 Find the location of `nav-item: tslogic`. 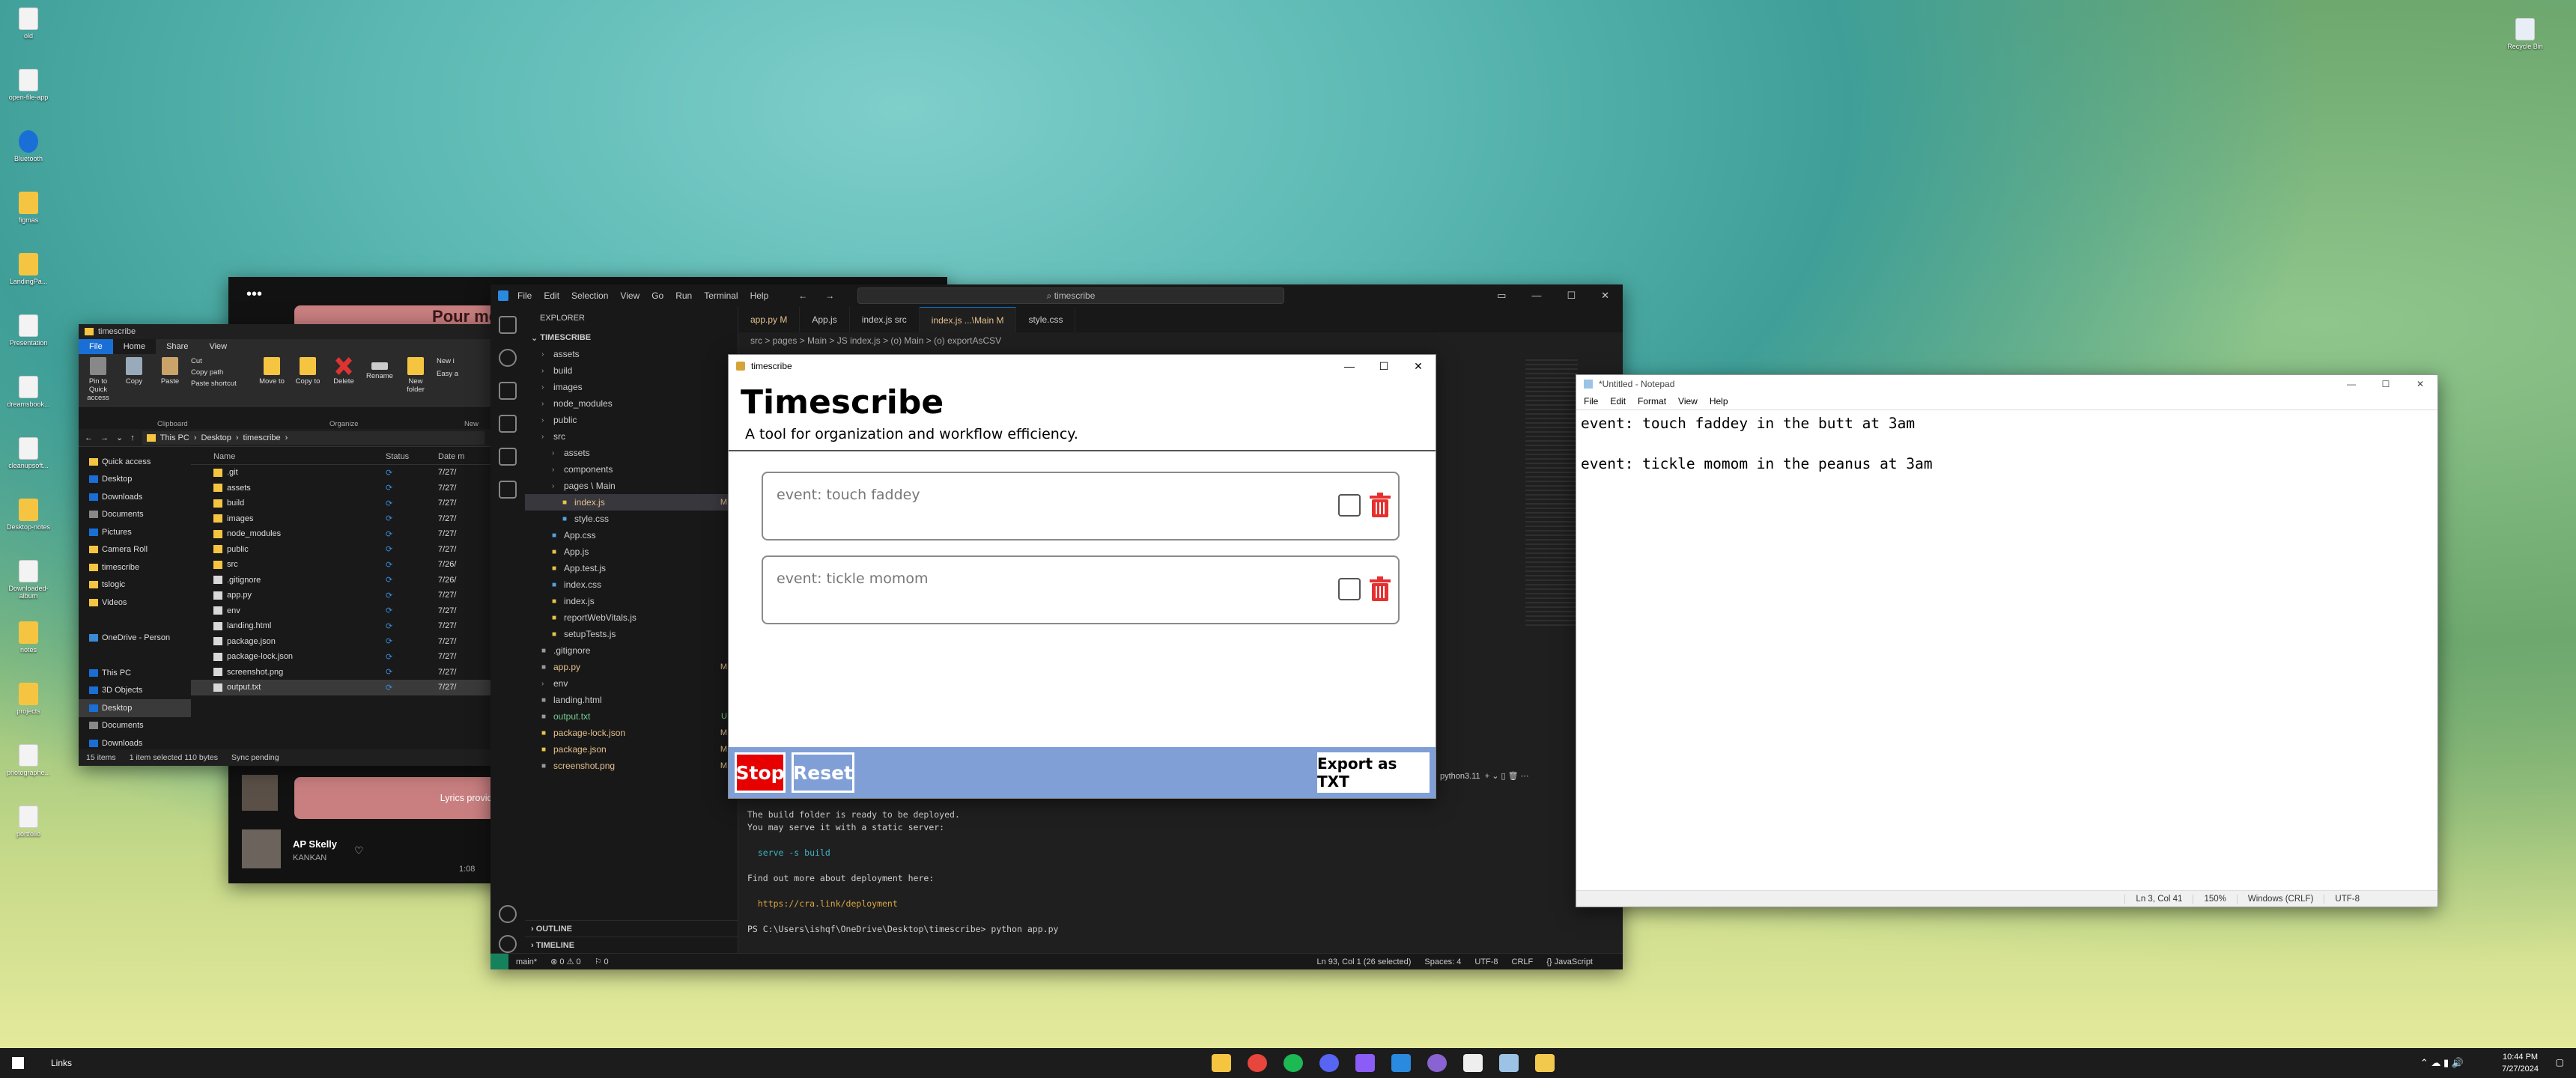

nav-item: tslogic is located at coordinates (135, 585).